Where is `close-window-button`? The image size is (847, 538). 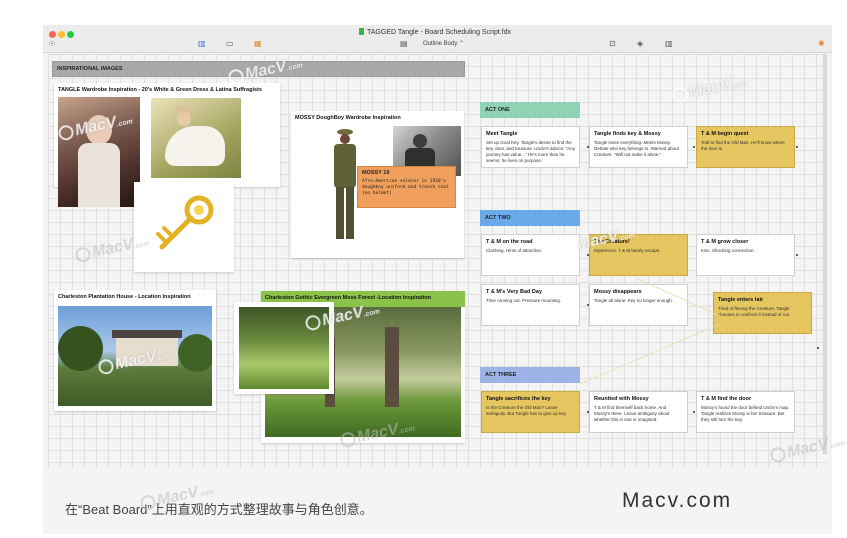 close-window-button is located at coordinates (52, 34).